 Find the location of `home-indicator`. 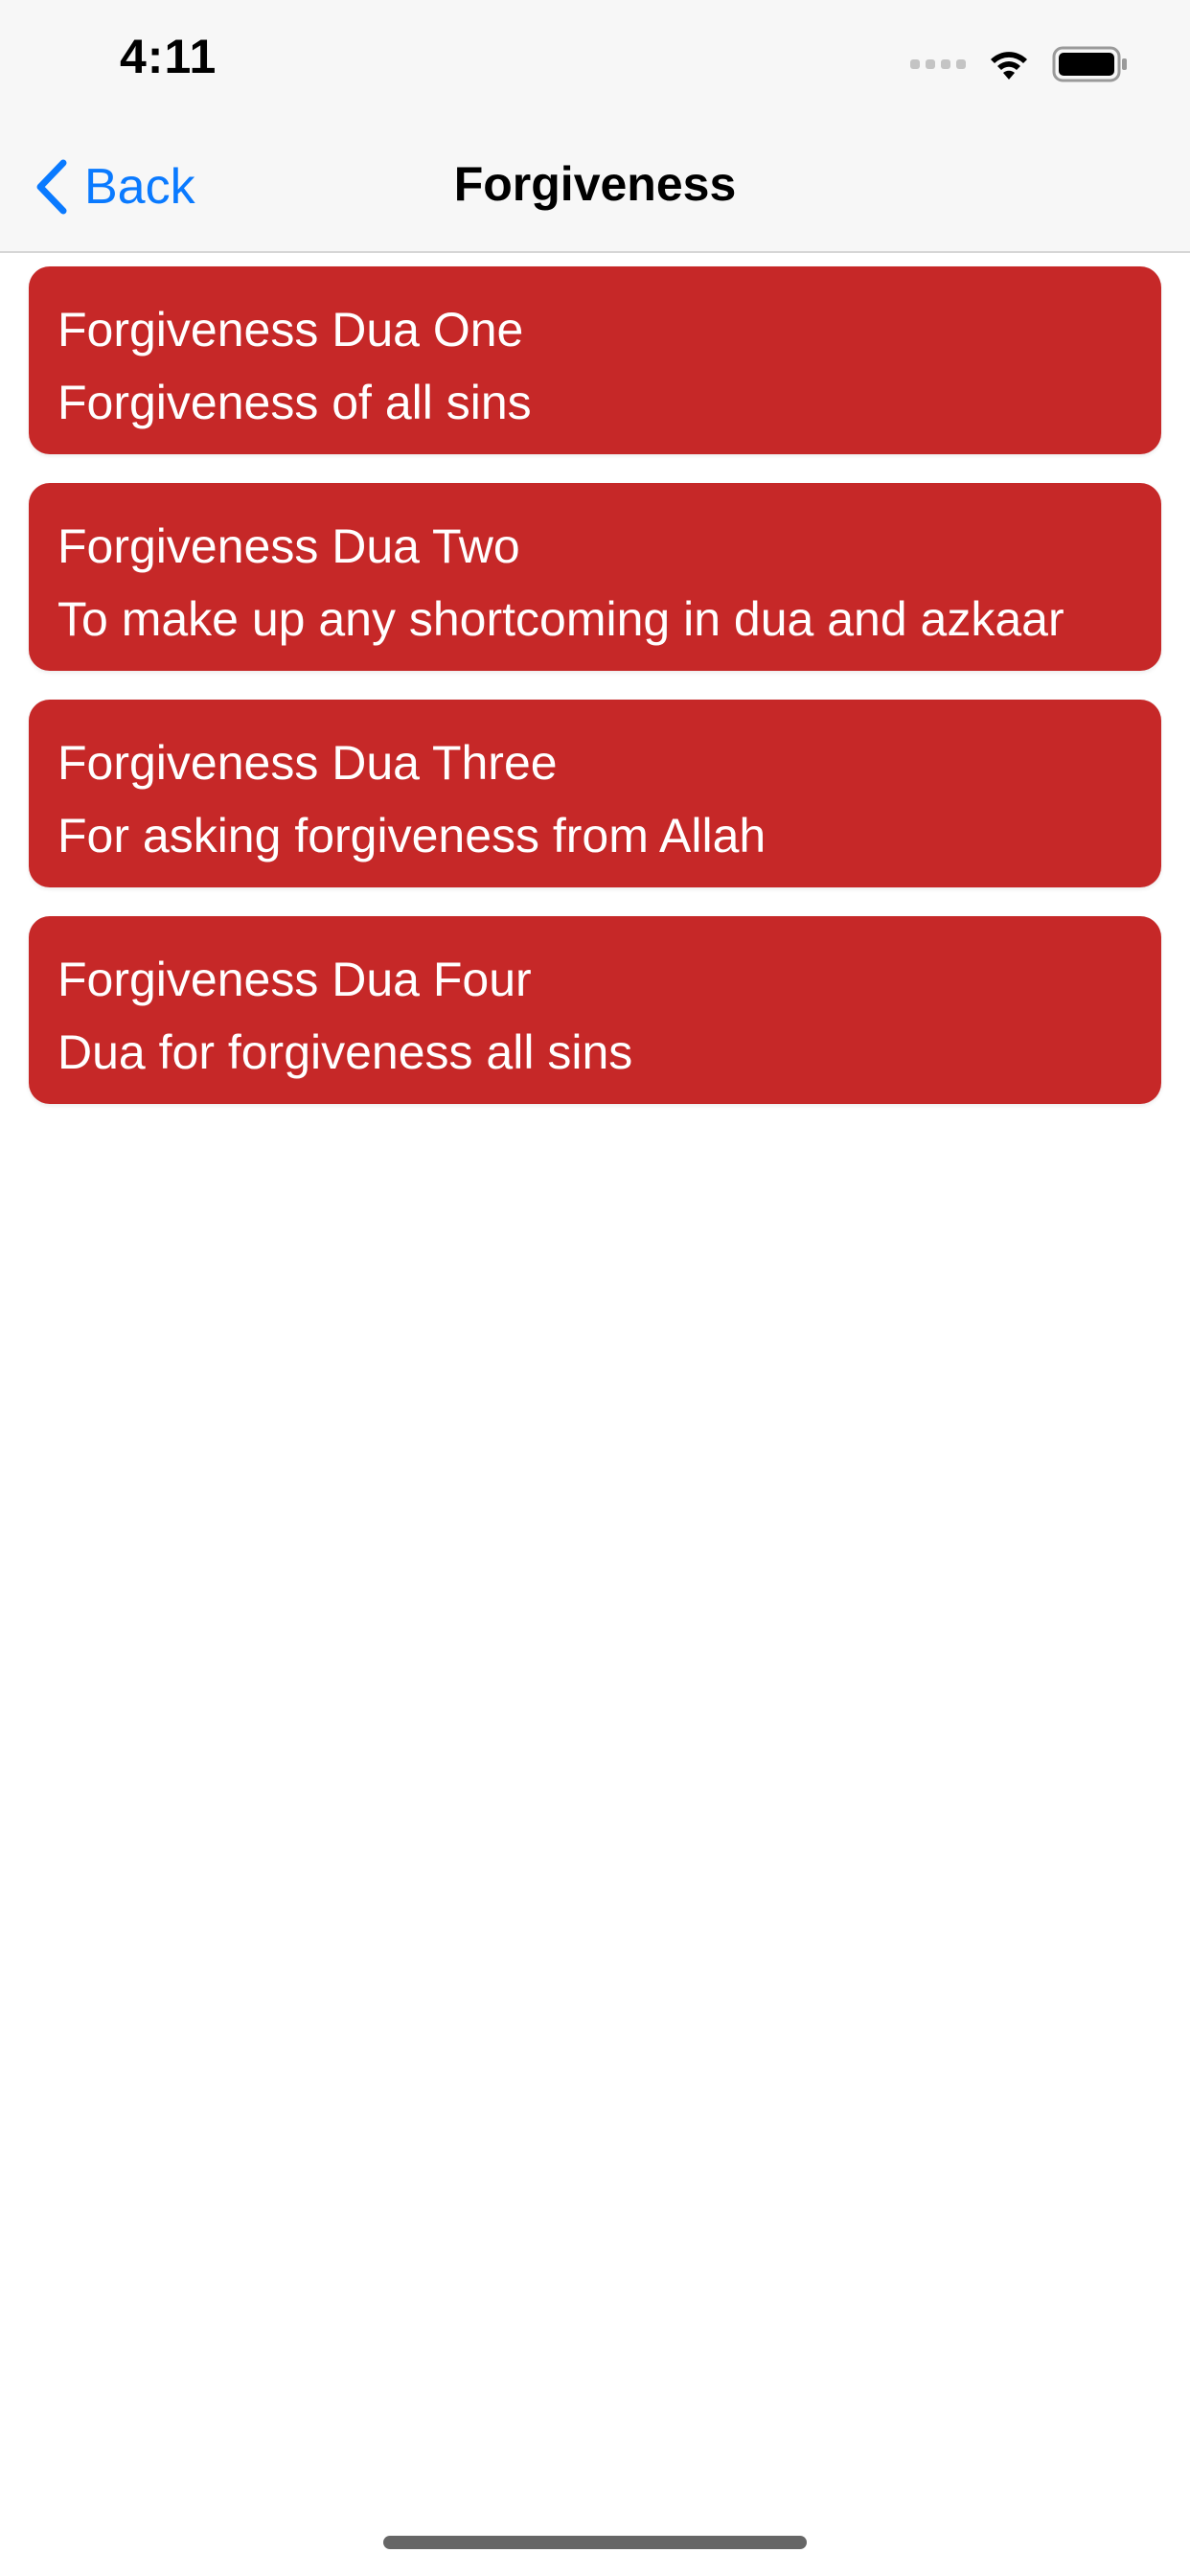

home-indicator is located at coordinates (595, 2542).